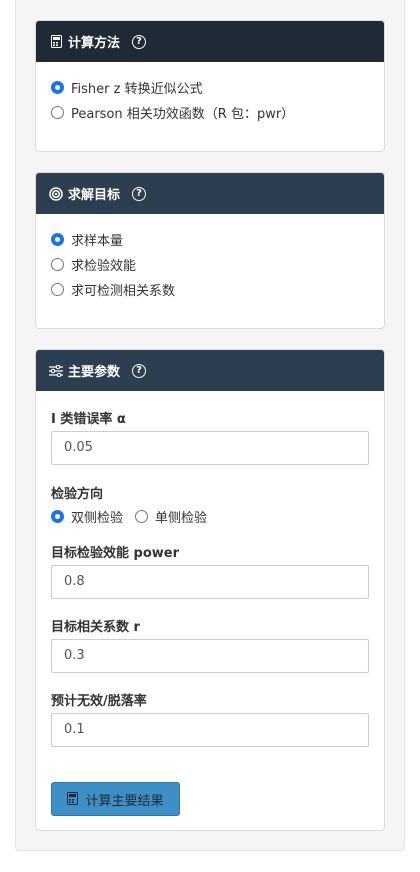 Image resolution: width=420 pixels, height=872 pixels. Describe the element at coordinates (77, 494) in the screenshot. I see `direction-label: 检验方向` at that location.